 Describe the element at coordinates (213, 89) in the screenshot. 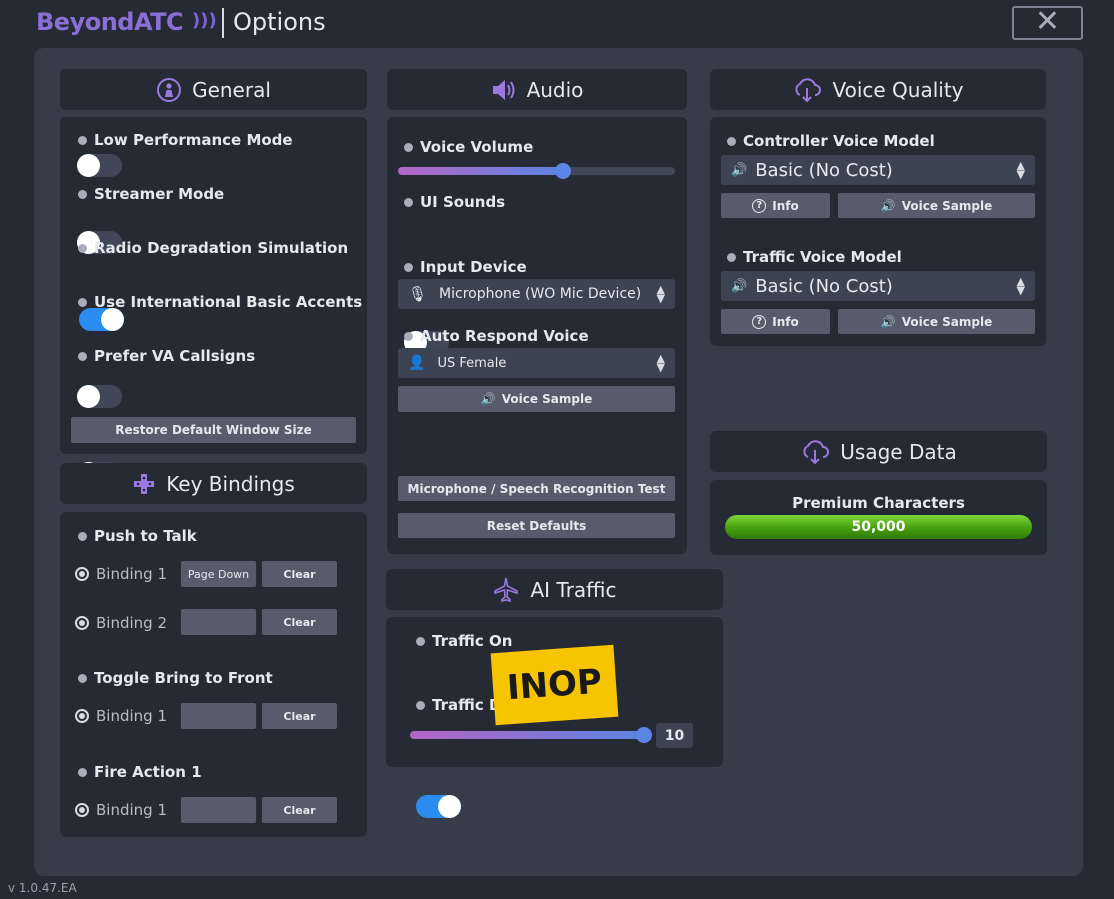

I see `general-header: General` at that location.